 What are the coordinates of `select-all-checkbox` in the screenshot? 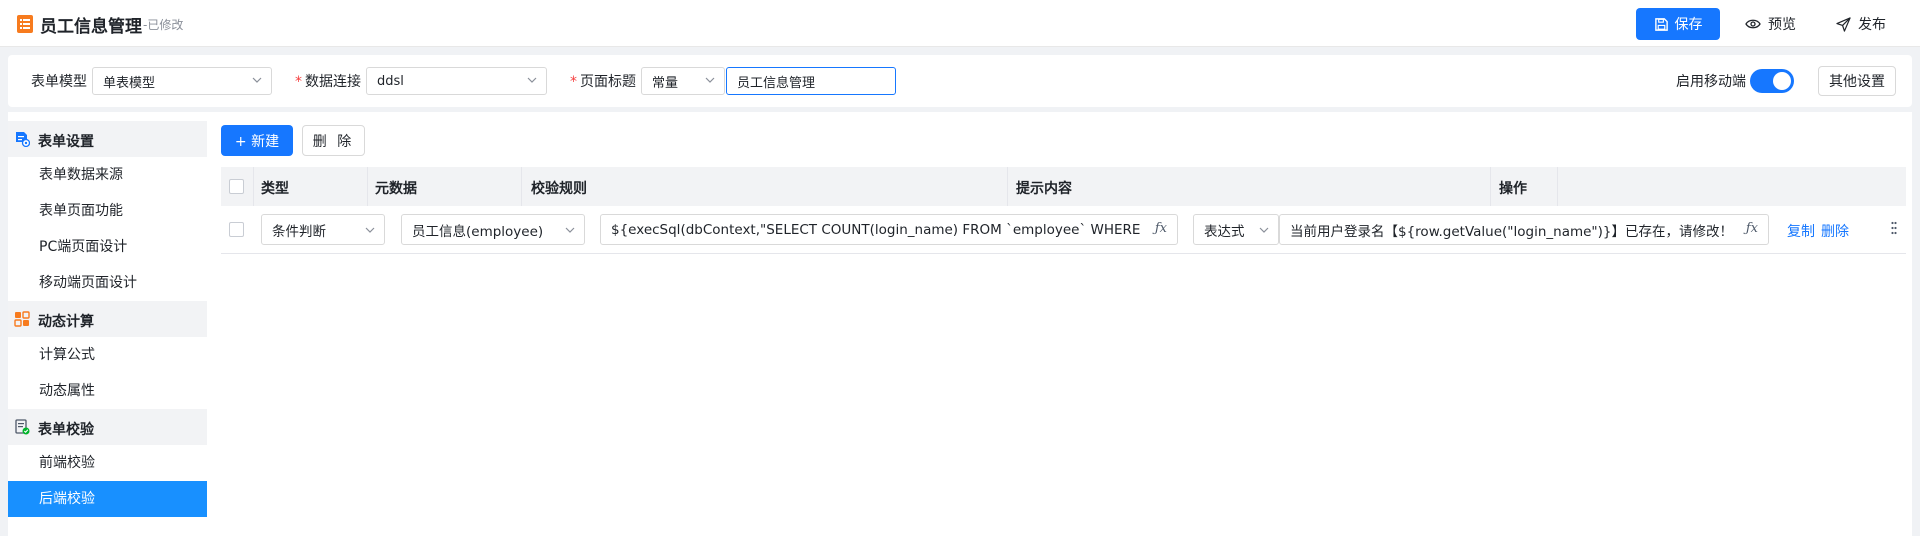 It's located at (236, 186).